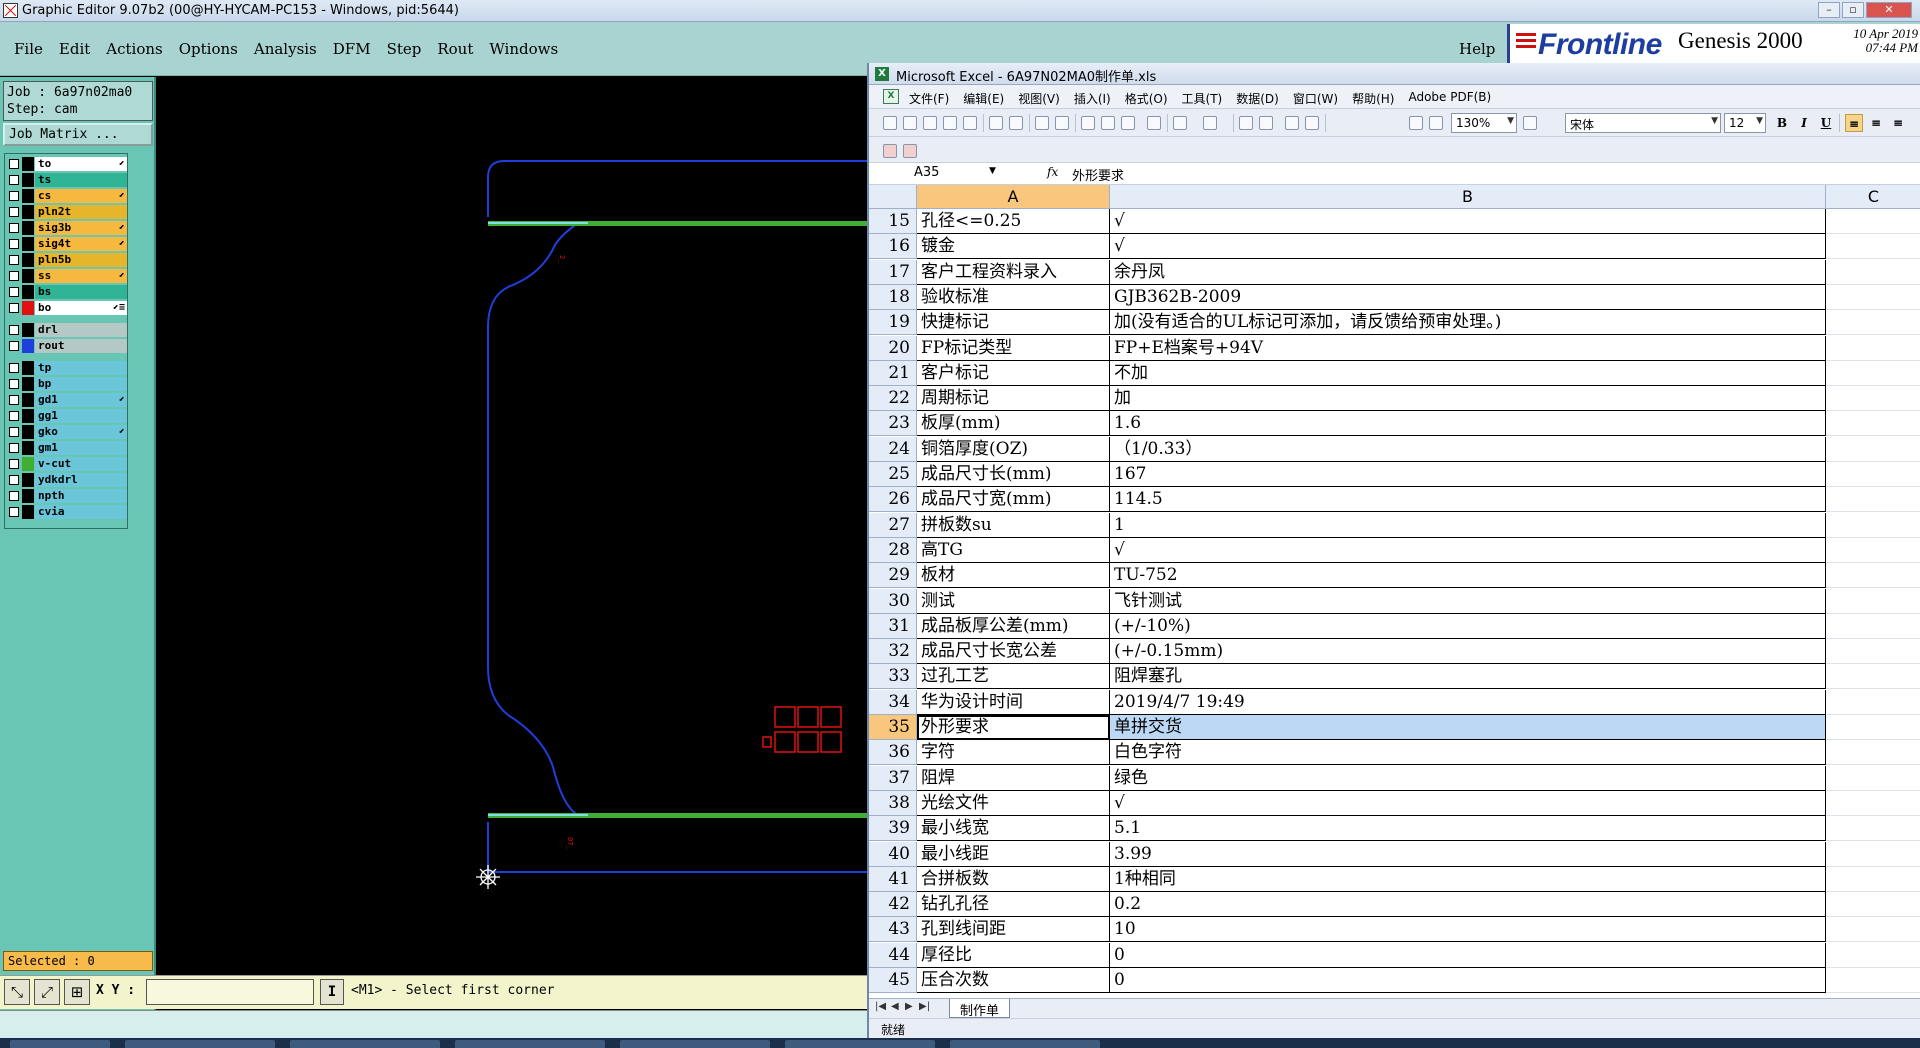 The image size is (1920, 1048). Describe the element at coordinates (893, 829) in the screenshot. I see `row-header: 39` at that location.